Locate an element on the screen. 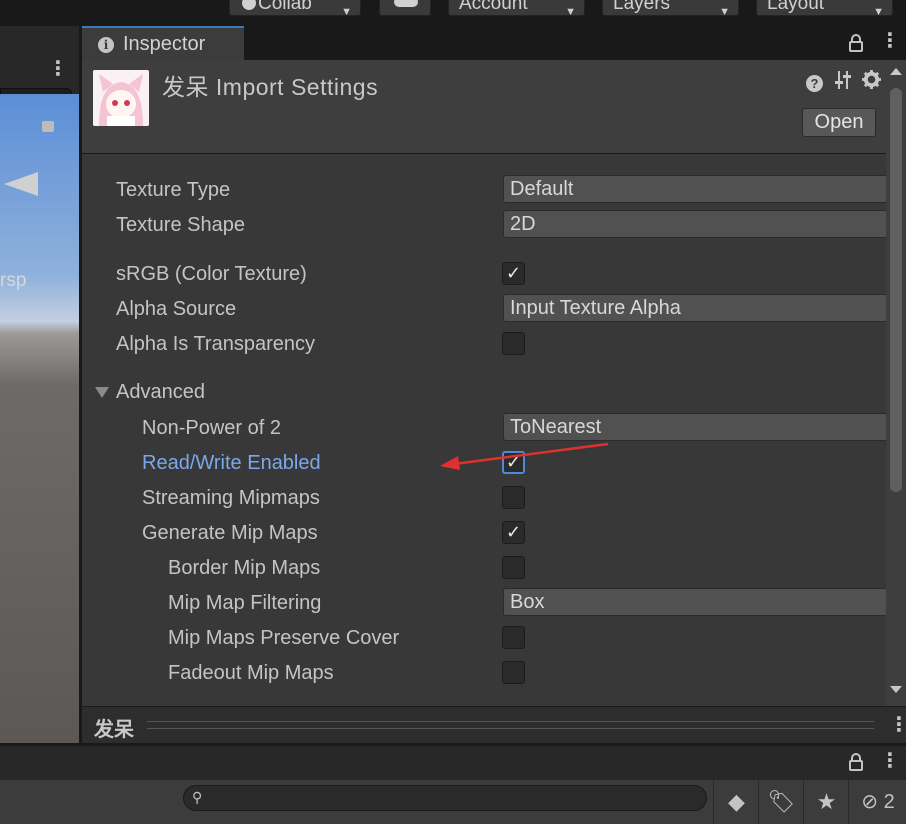  star-icon: ★ is located at coordinates (826, 801).